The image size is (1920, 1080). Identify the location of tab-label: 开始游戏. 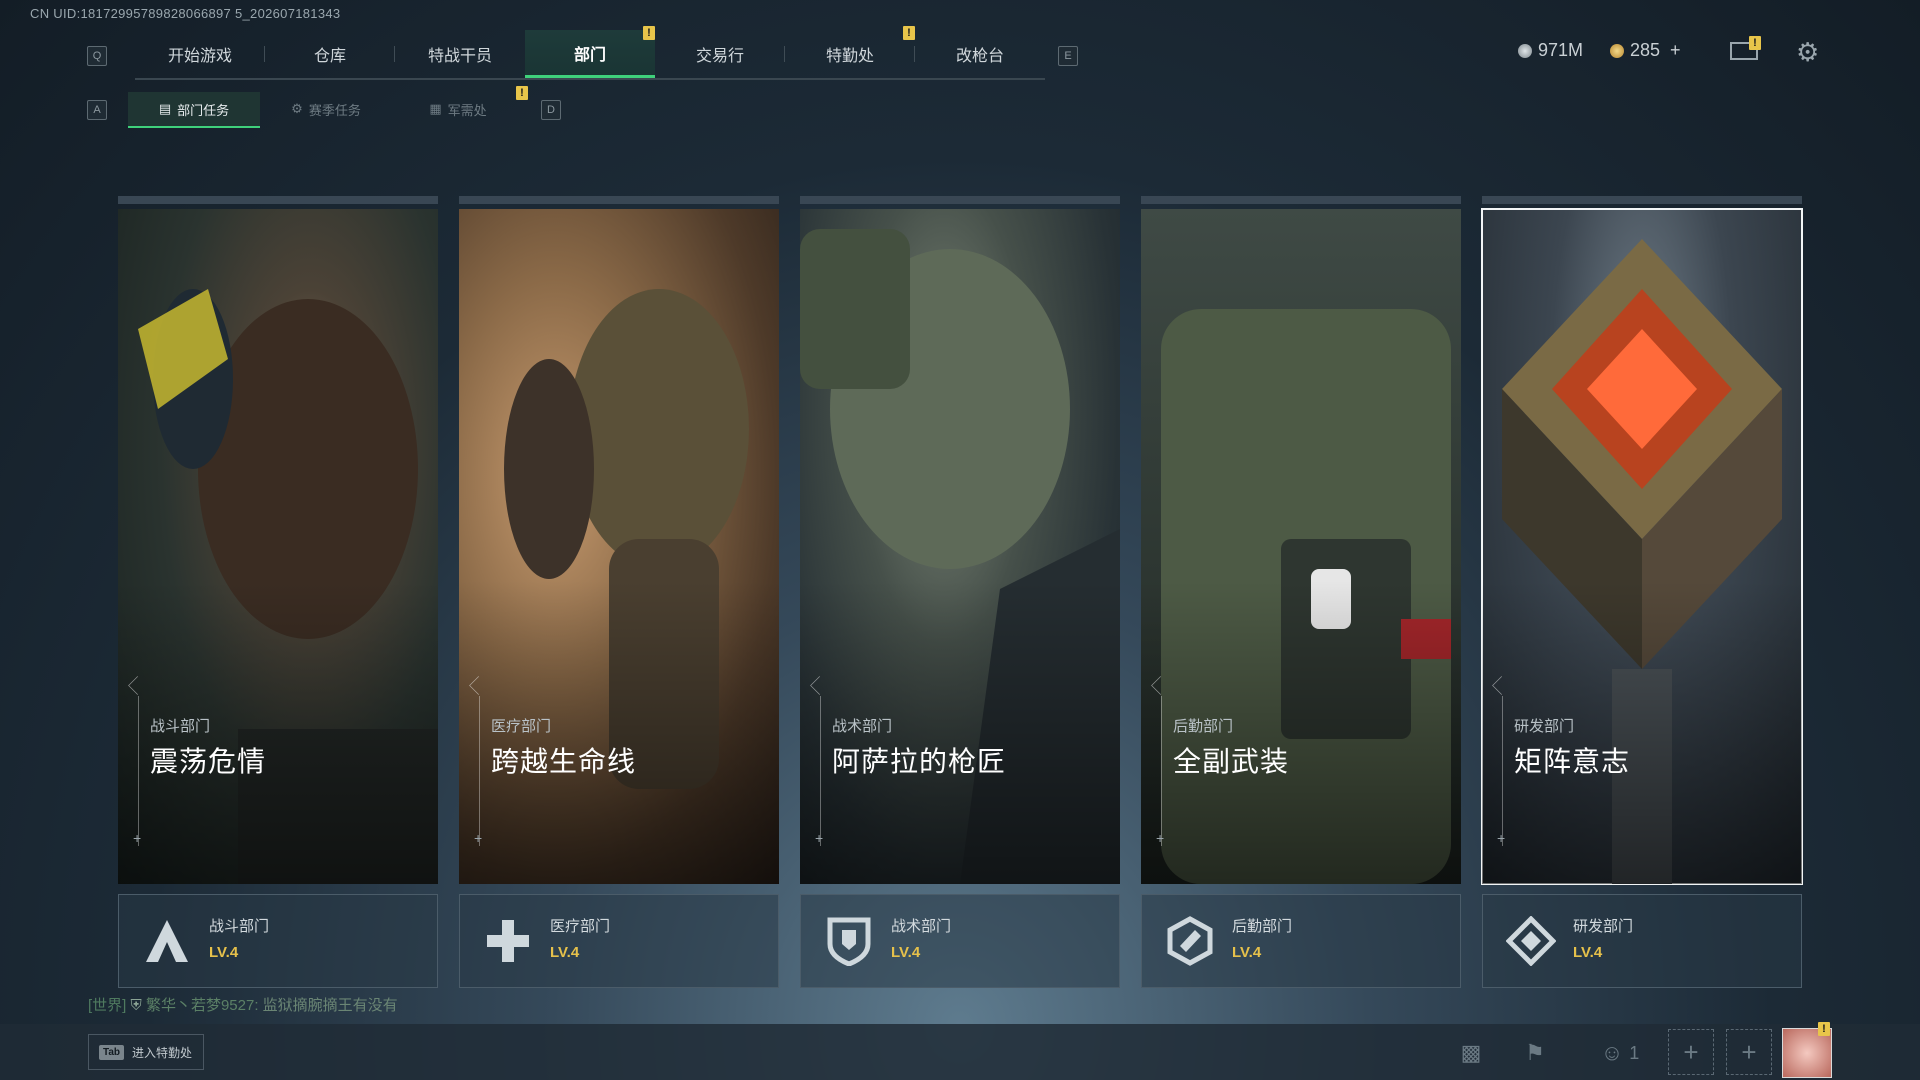
(199, 56).